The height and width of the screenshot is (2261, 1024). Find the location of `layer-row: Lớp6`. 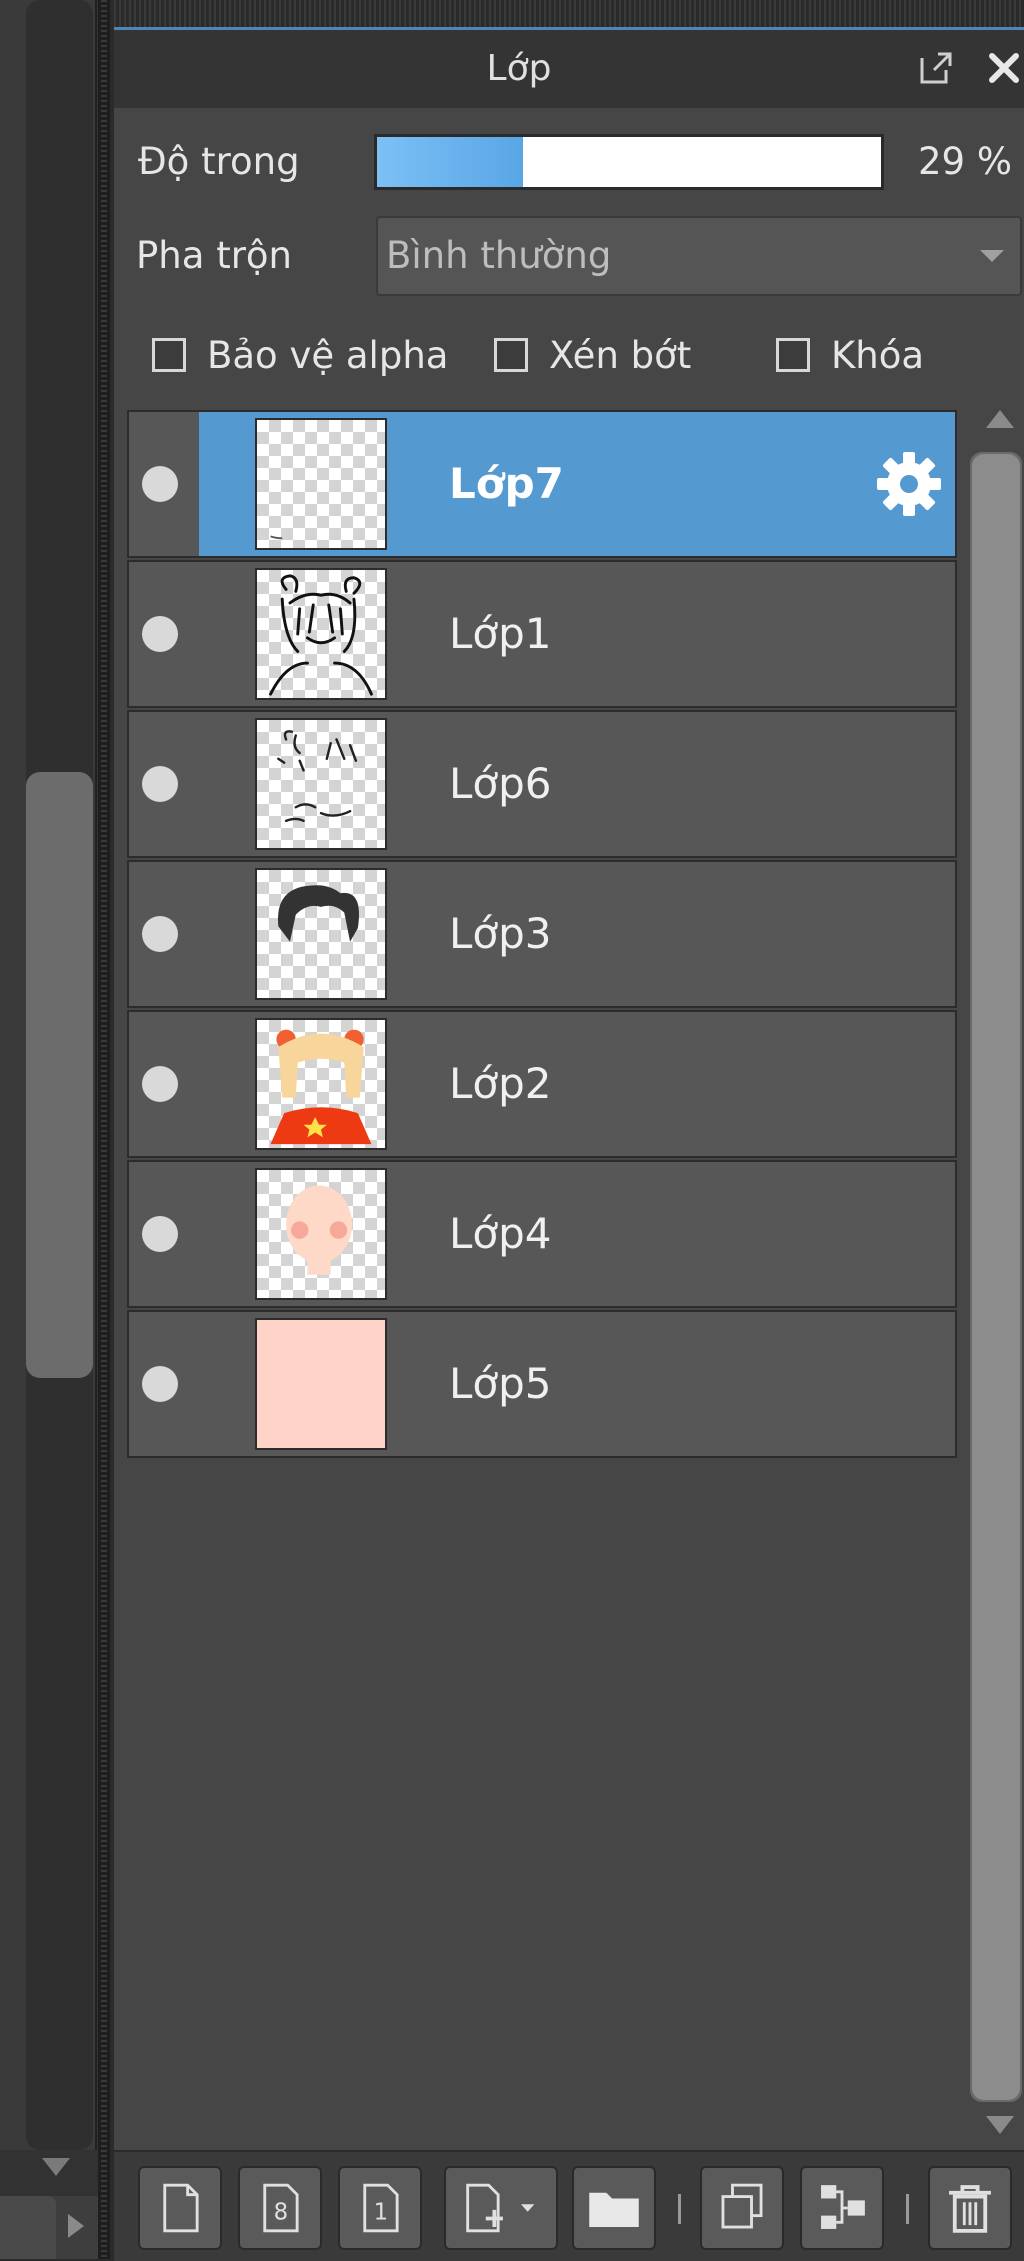

layer-row: Lớp6 is located at coordinates (542, 784).